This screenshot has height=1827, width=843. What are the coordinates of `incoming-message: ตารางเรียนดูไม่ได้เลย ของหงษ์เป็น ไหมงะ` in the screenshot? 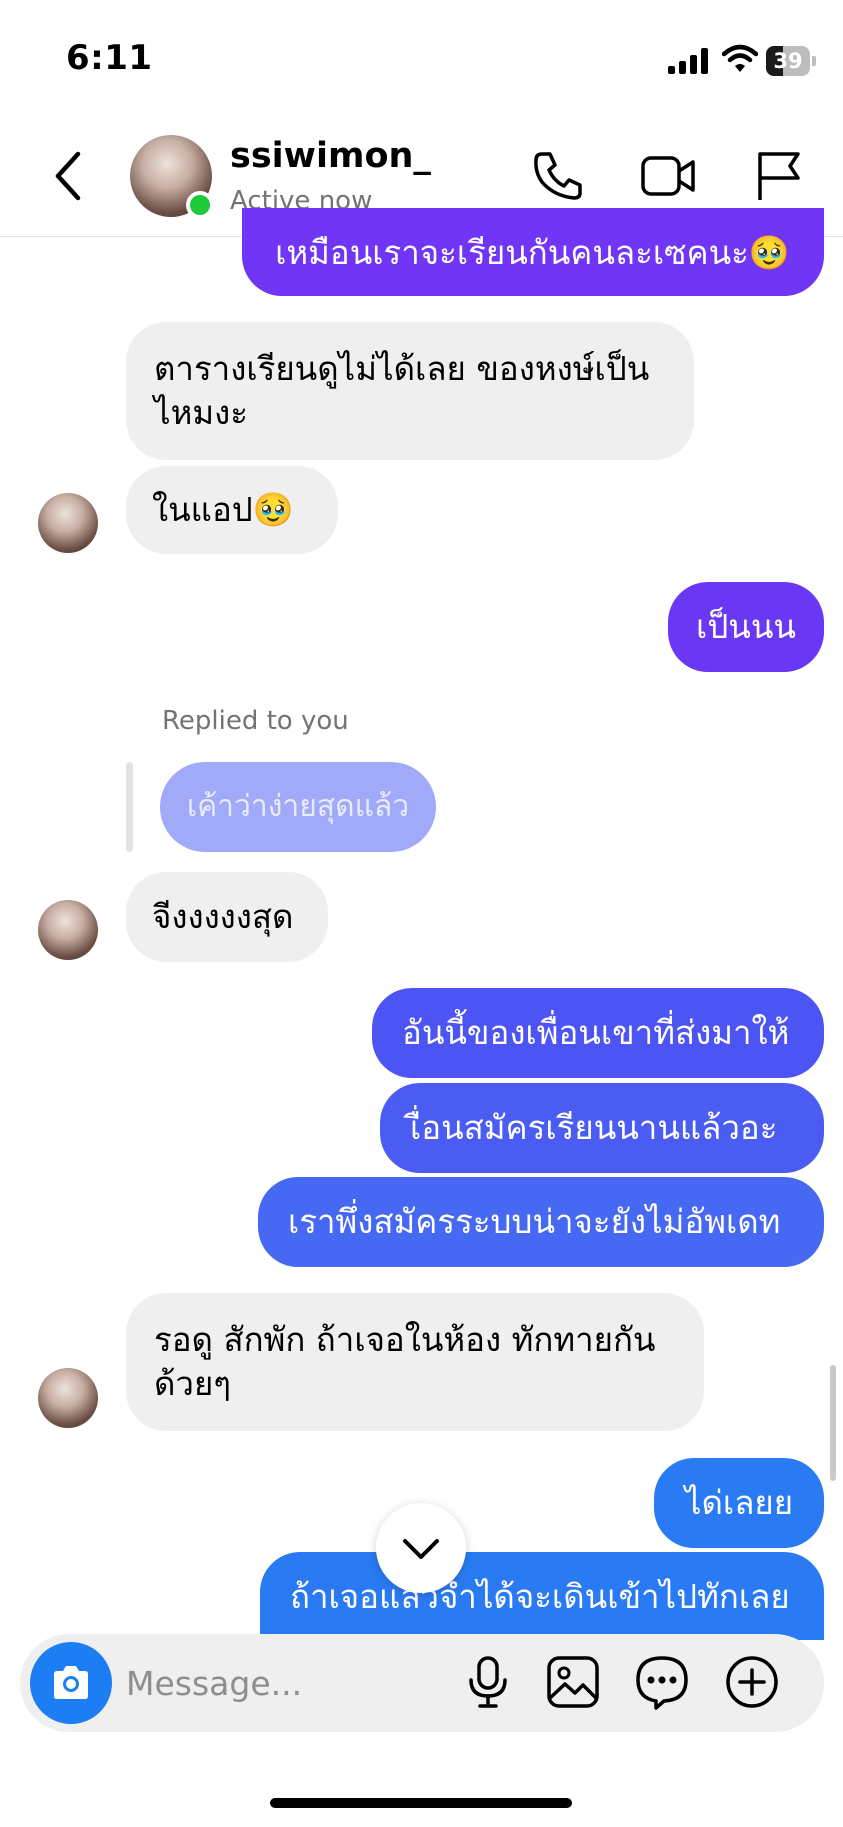 It's located at (410, 391).